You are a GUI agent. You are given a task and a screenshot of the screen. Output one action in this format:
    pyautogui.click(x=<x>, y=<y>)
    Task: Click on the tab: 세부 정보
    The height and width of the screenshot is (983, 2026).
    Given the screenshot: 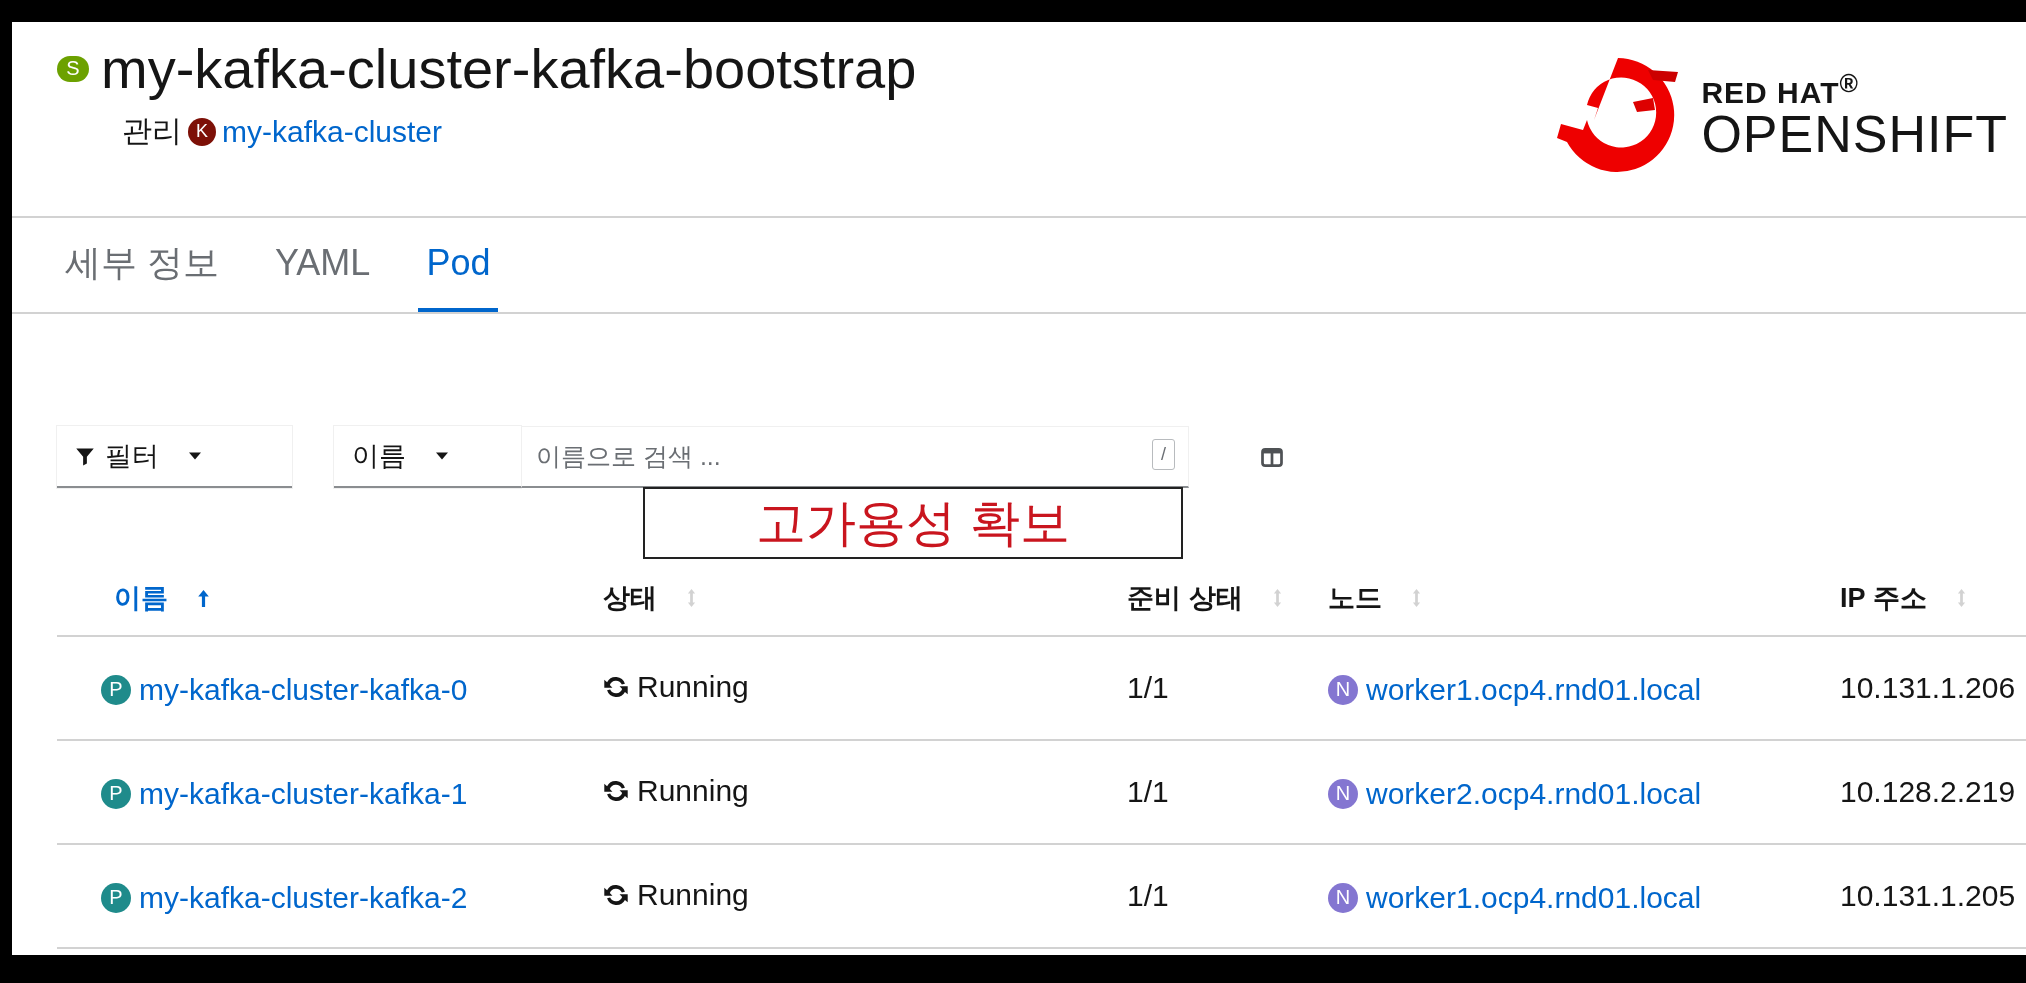 What is the action you would take?
    pyautogui.click(x=142, y=265)
    